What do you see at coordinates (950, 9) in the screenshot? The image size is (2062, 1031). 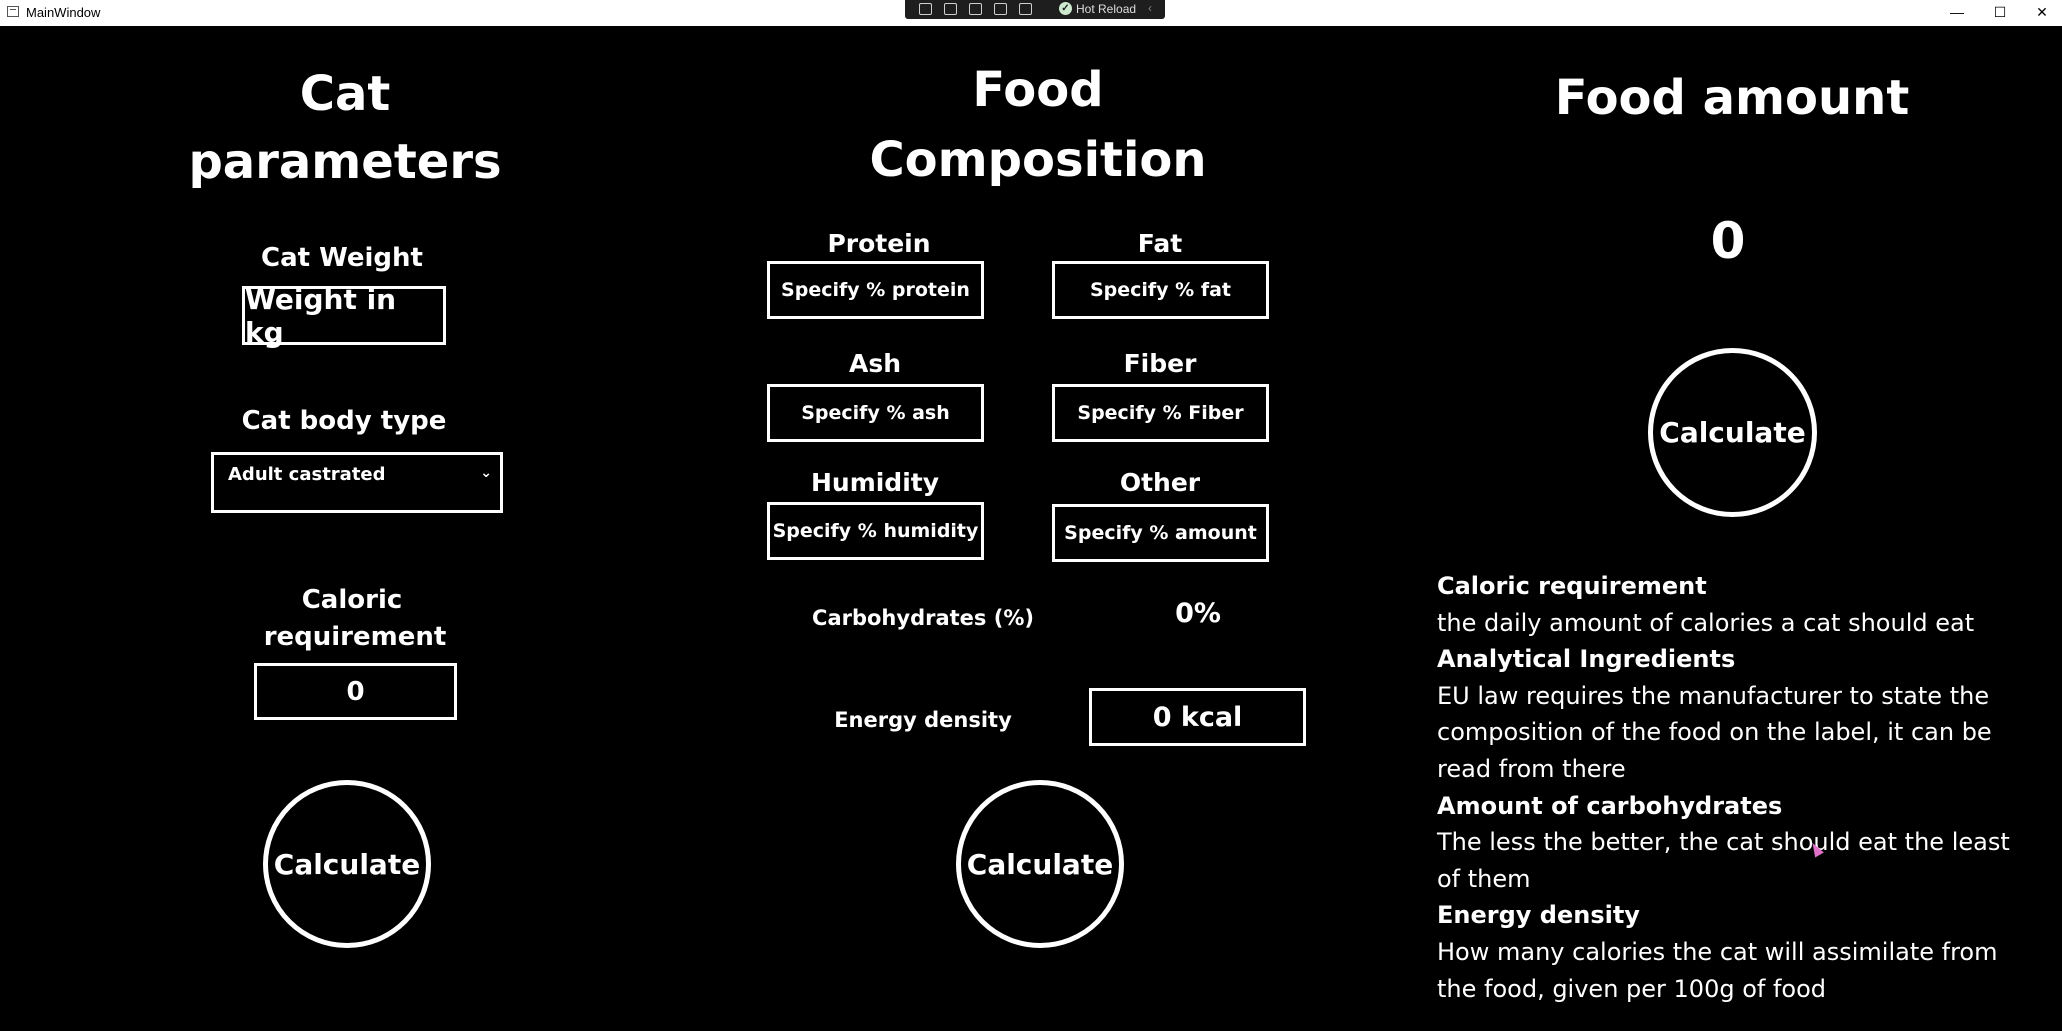 I see `display-layout-adorners-icon` at bounding box center [950, 9].